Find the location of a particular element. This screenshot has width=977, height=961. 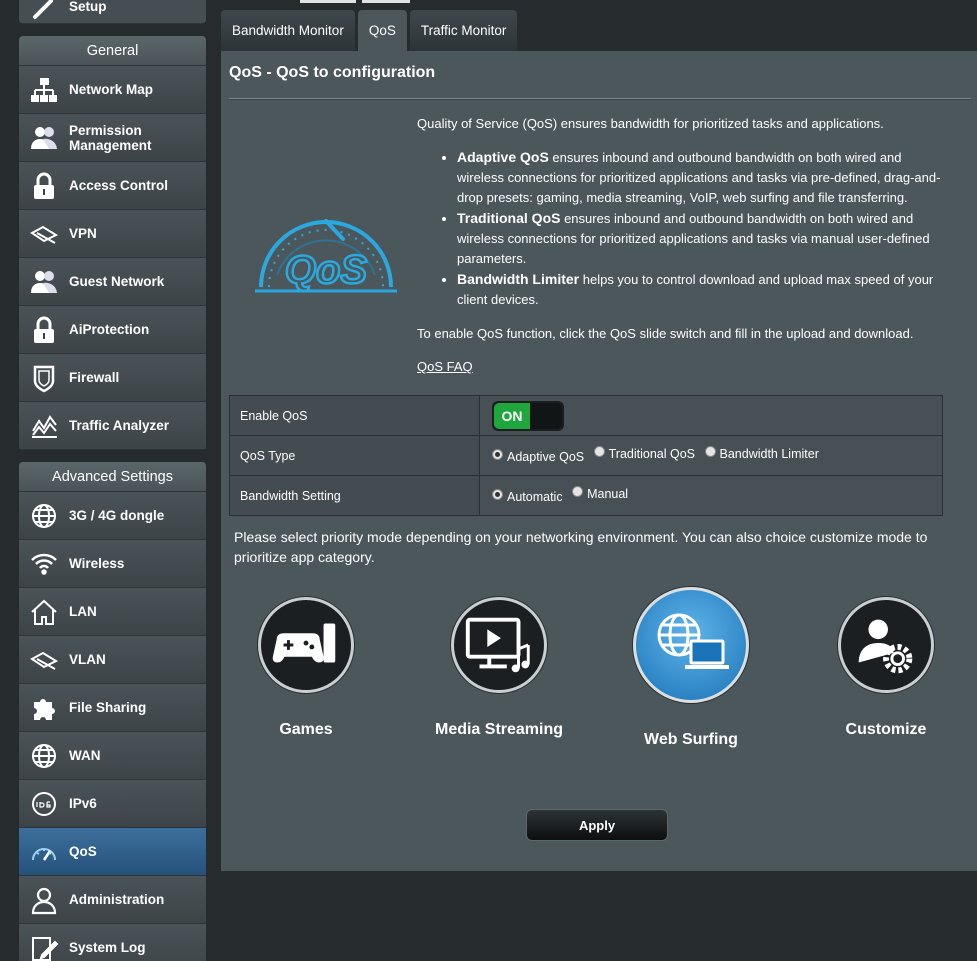

sidebar-item-3g-4g-dongle: 3G / 4G dongle is located at coordinates (112, 516).